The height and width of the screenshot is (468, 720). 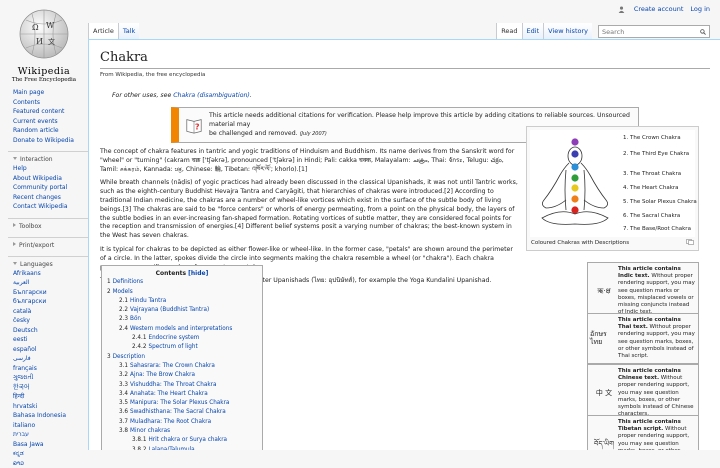 I want to click on toc-link: Ajna: The Brow Chakra, so click(x=162, y=375).